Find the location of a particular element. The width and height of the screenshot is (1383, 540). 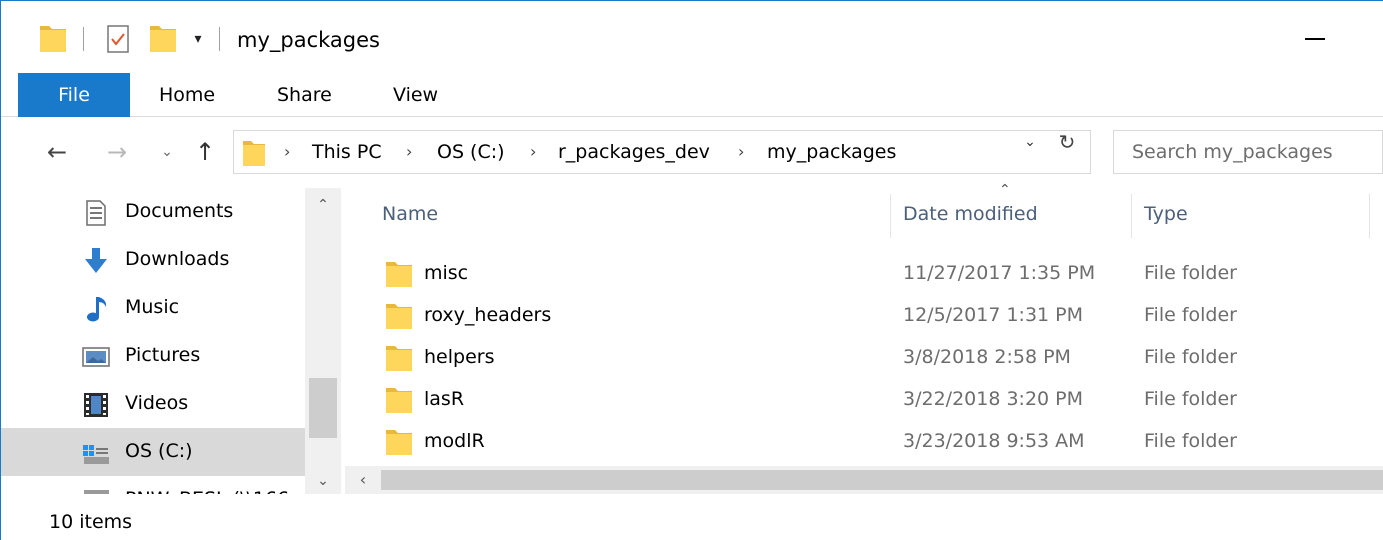

recent-locations-chevron-icon: ⌄ is located at coordinates (167, 152).